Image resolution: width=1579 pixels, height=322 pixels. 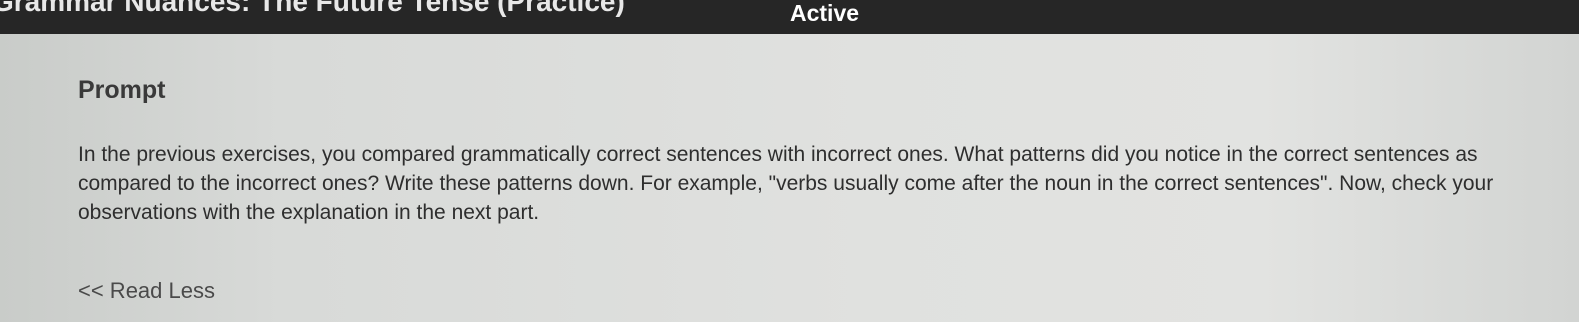 What do you see at coordinates (122, 90) in the screenshot?
I see `prompt-heading: Prompt` at bounding box center [122, 90].